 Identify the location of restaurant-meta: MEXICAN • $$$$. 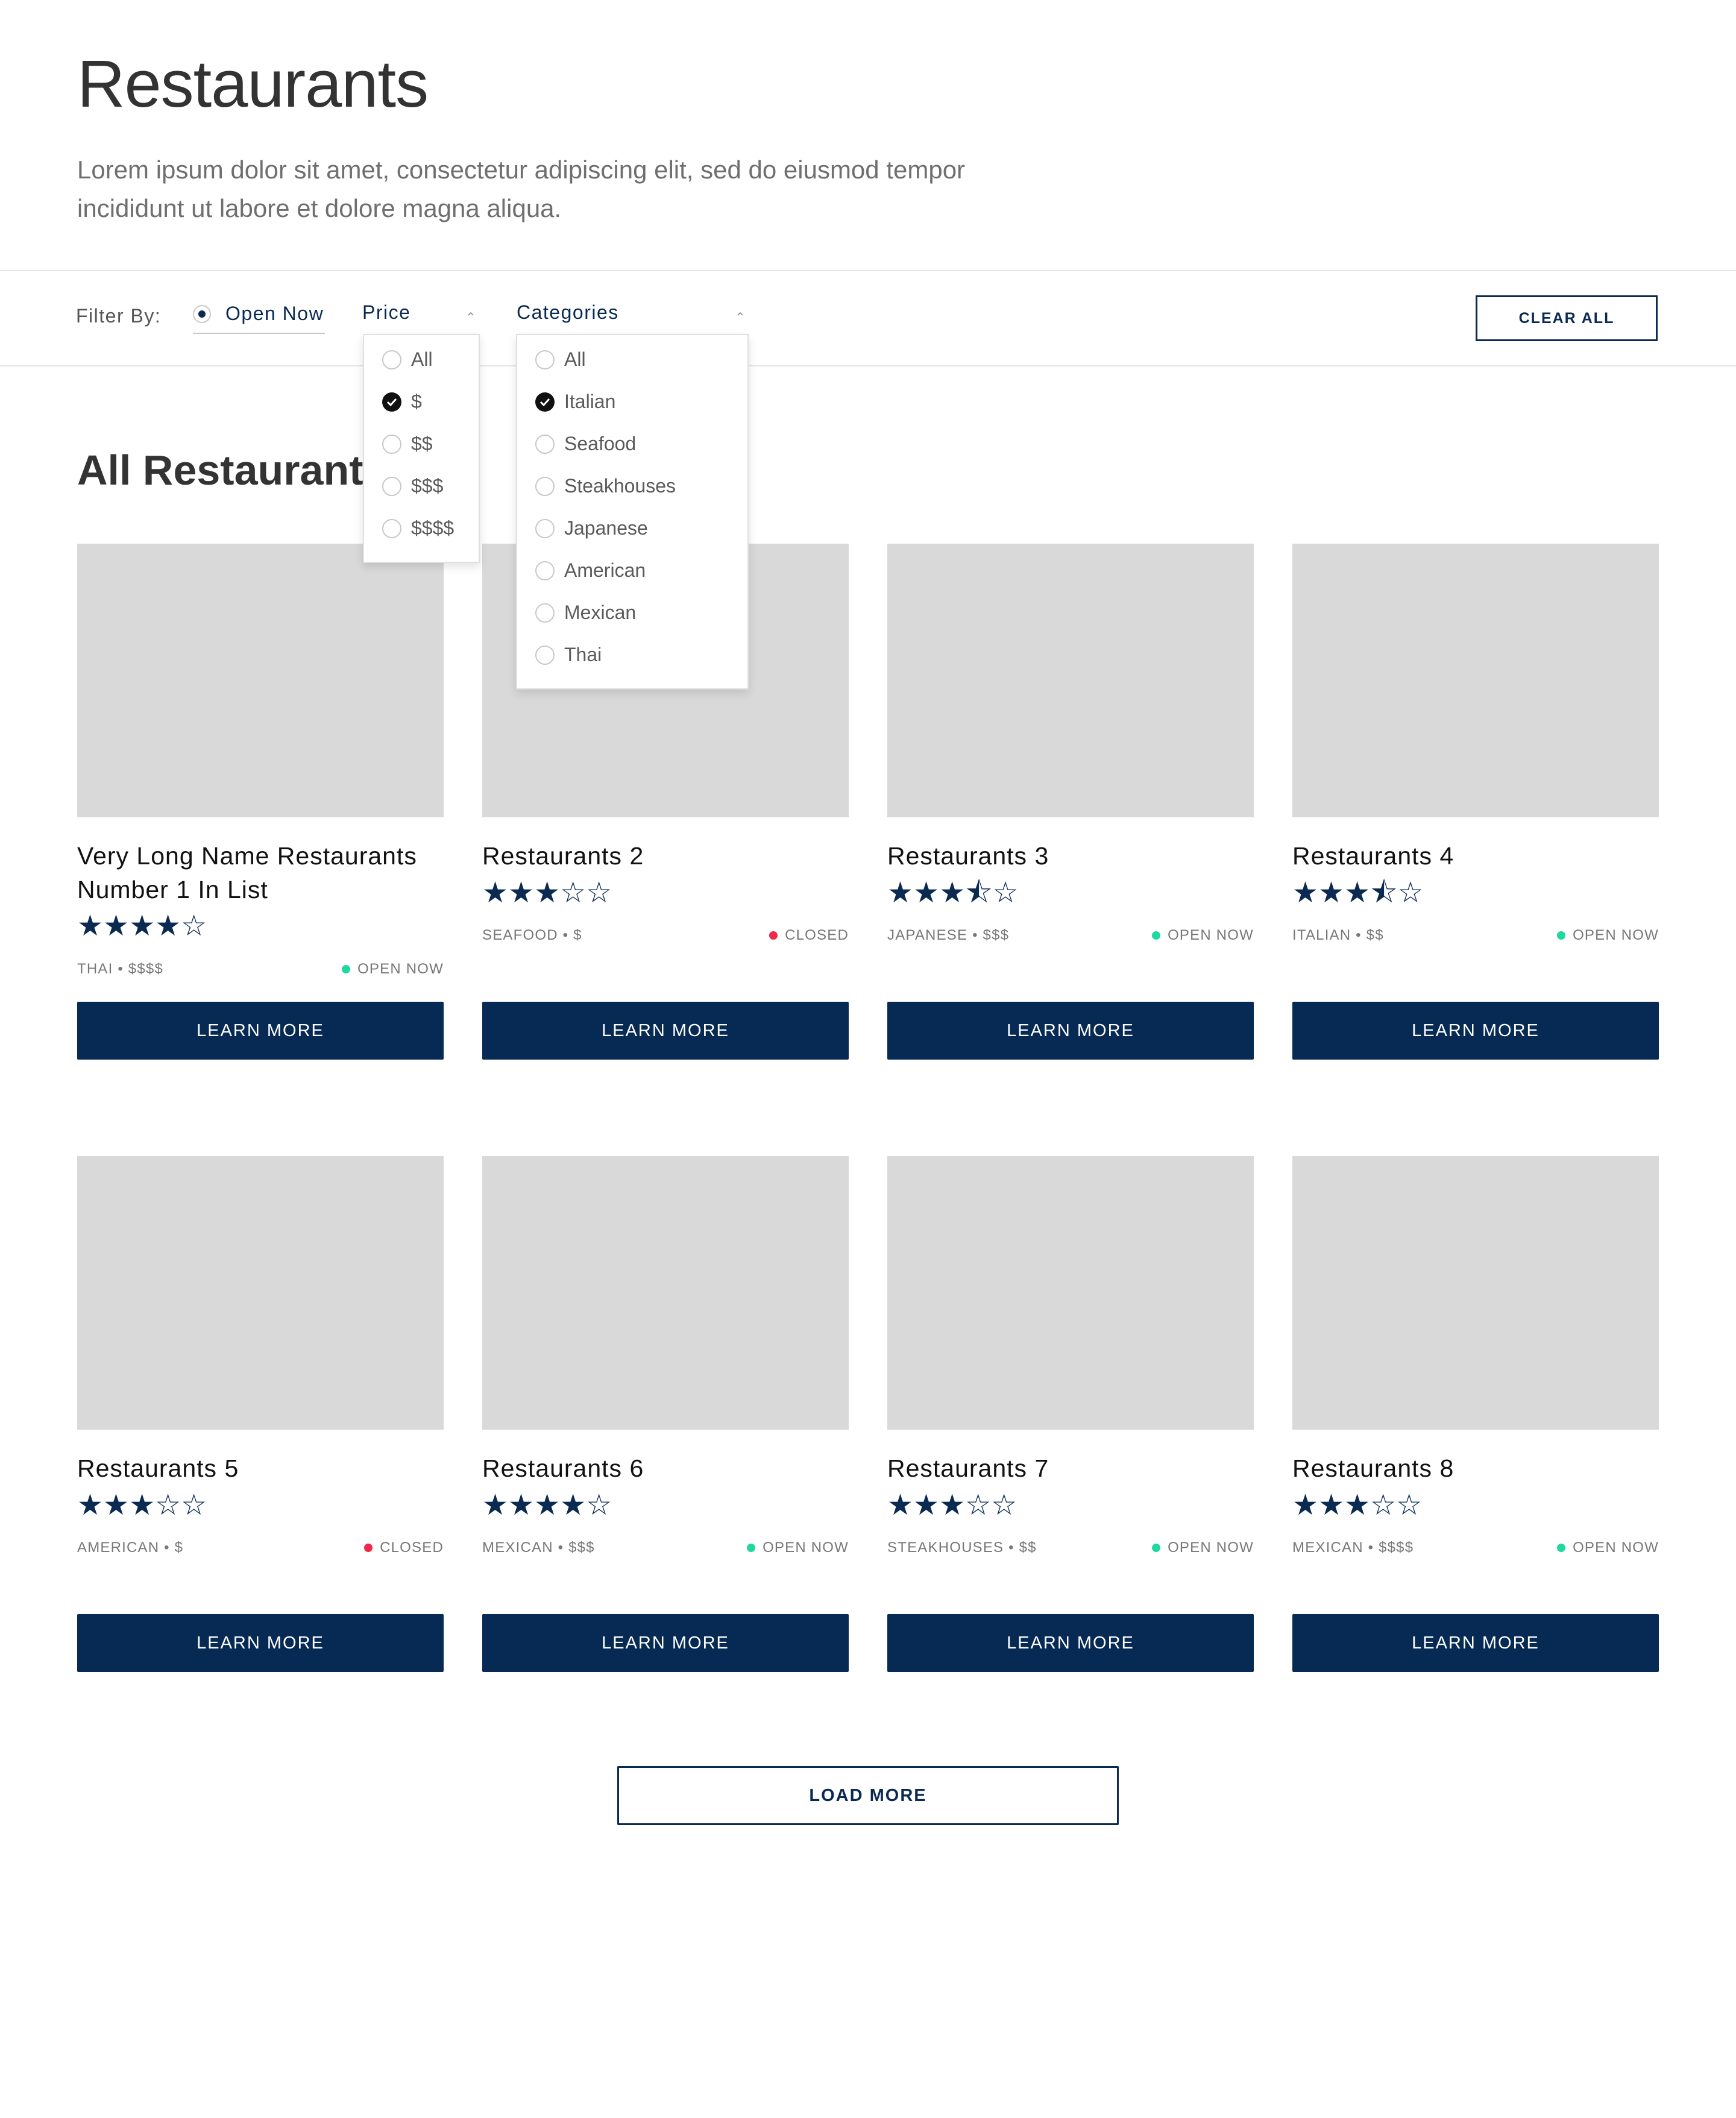
(1353, 1547).